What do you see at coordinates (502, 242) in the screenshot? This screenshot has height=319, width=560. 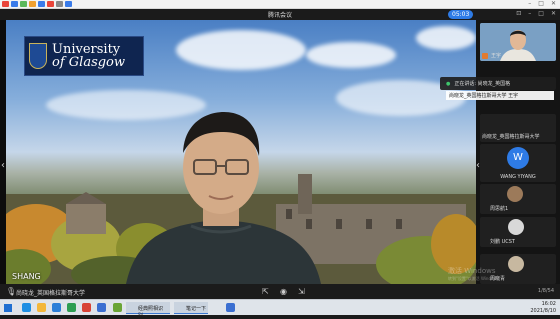 I see `participant-label: 刘鹏 UCST` at bounding box center [502, 242].